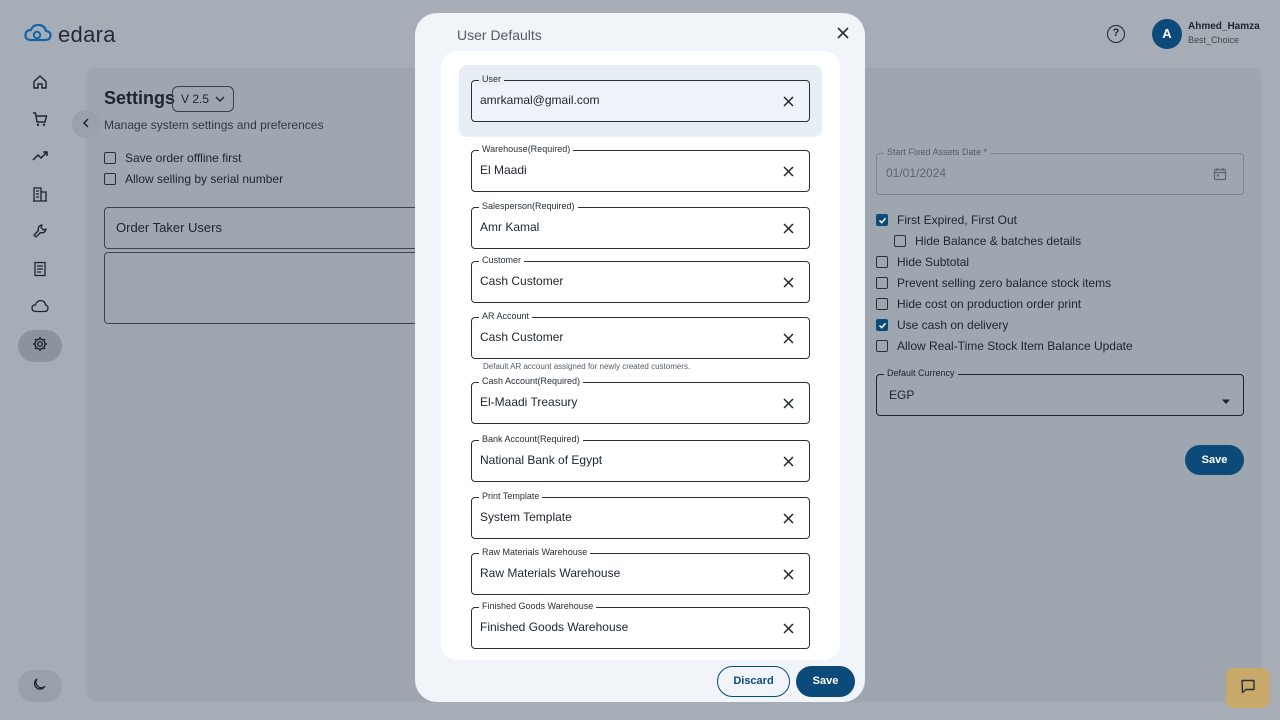  What do you see at coordinates (640, 98) in the screenshot?
I see `user-field: User amrkamal@gmail.com` at bounding box center [640, 98].